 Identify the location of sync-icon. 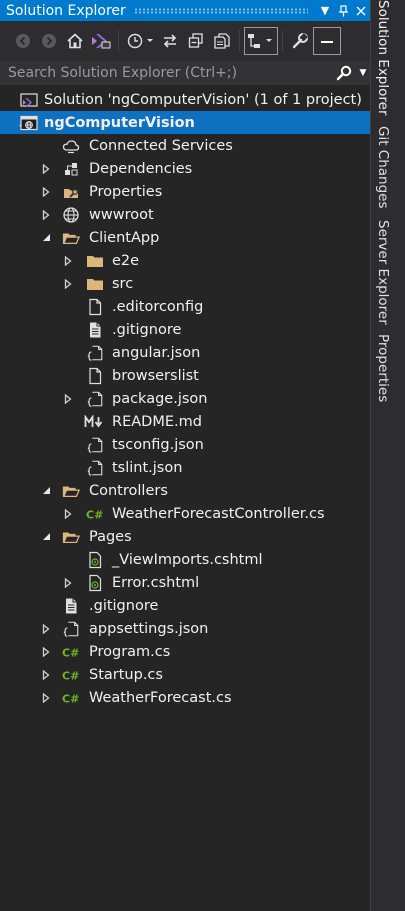
(170, 41).